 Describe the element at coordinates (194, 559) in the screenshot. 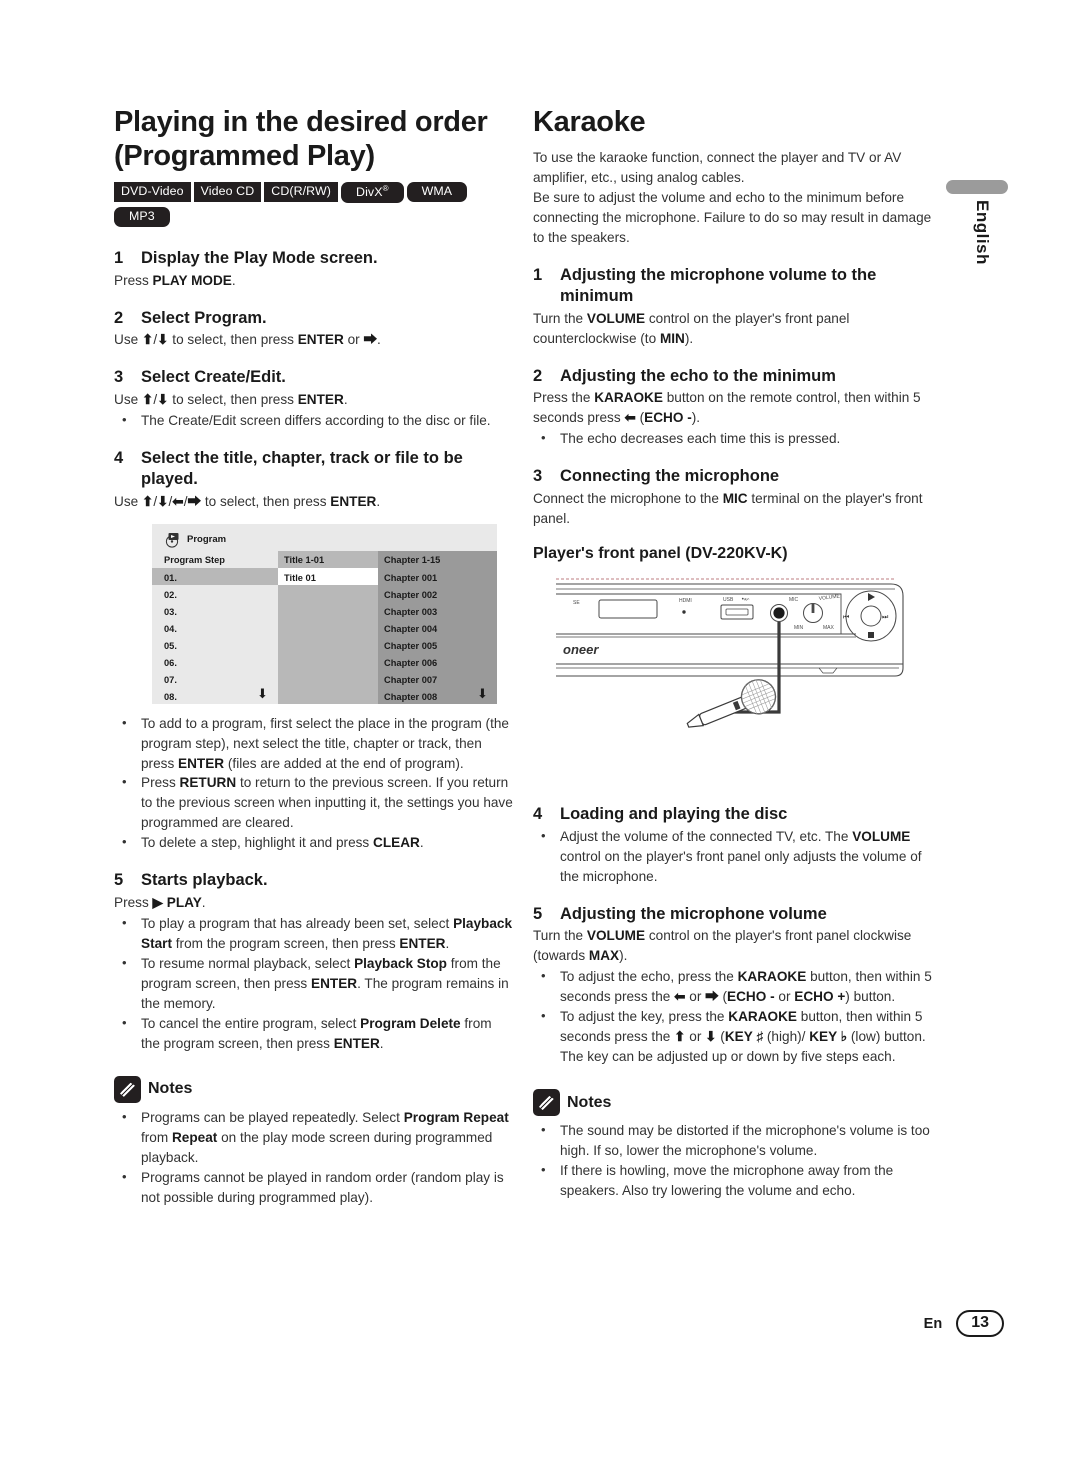

I see `osd-col-header-step: Program Step` at that location.